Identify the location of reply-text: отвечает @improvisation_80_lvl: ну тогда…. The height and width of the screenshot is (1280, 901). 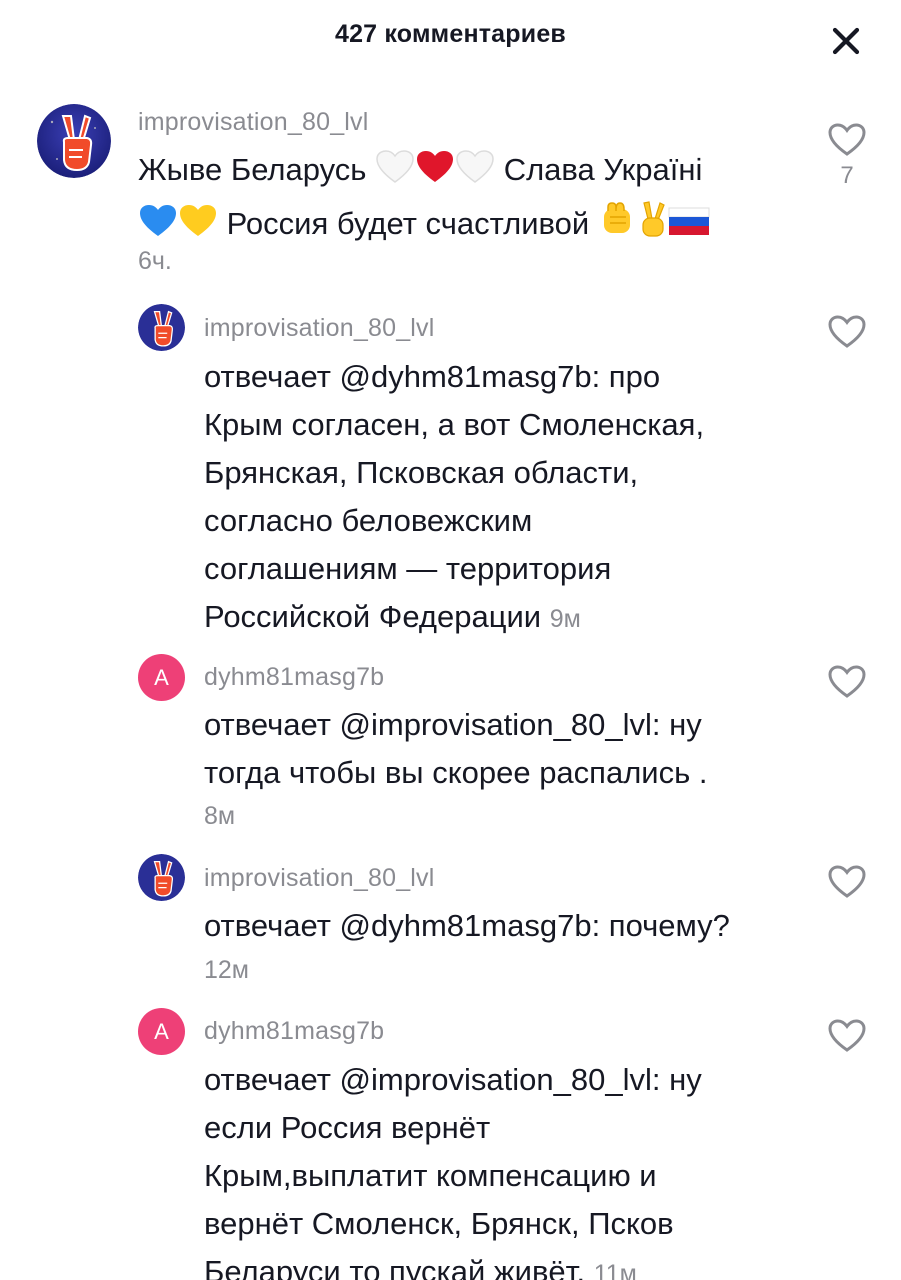
(504, 749).